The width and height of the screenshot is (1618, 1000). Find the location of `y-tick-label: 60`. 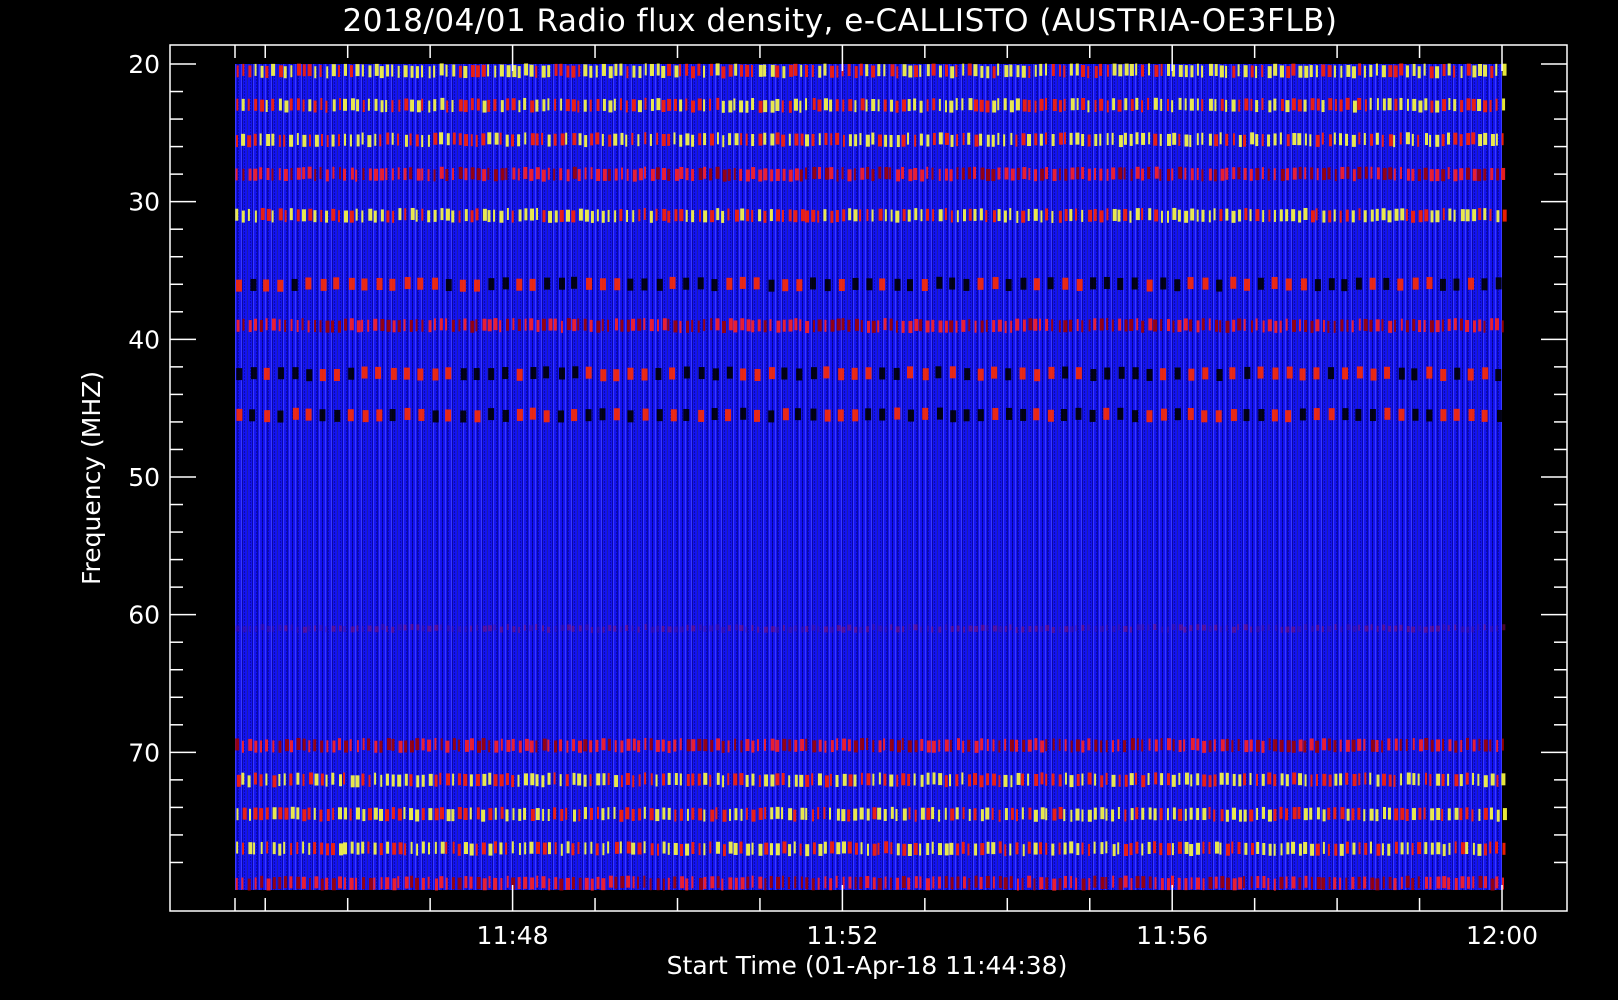

y-tick-label: 60 is located at coordinates (144, 615).